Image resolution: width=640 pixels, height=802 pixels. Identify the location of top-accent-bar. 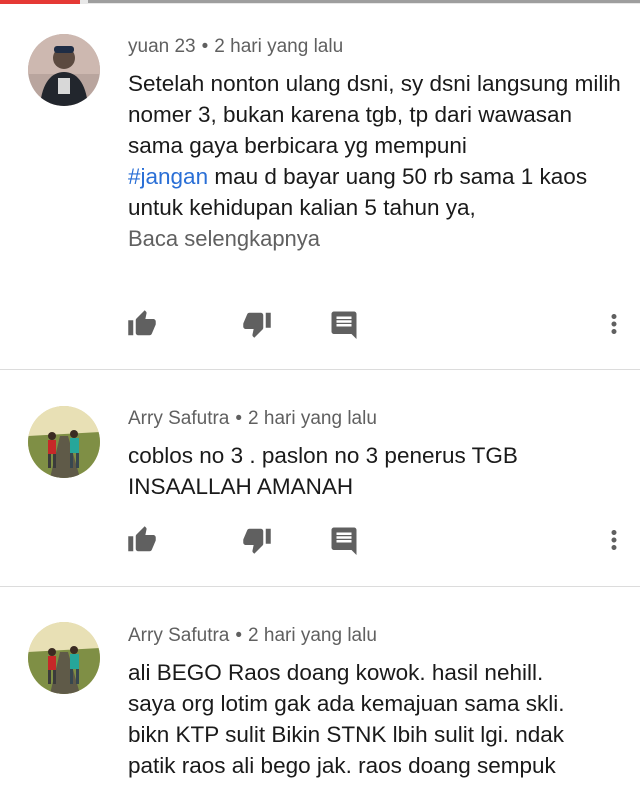
(40, 2).